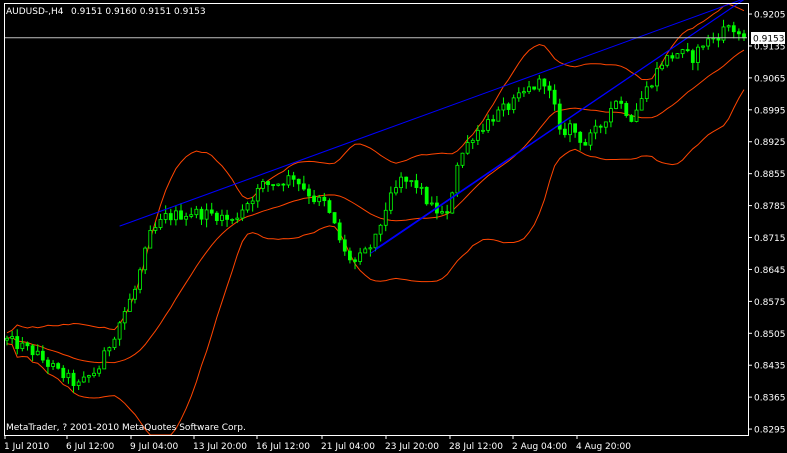 The width and height of the screenshot is (787, 453). Describe the element at coordinates (154, 447) in the screenshot. I see `x-tick-label: 9 Jul 04:00` at that location.